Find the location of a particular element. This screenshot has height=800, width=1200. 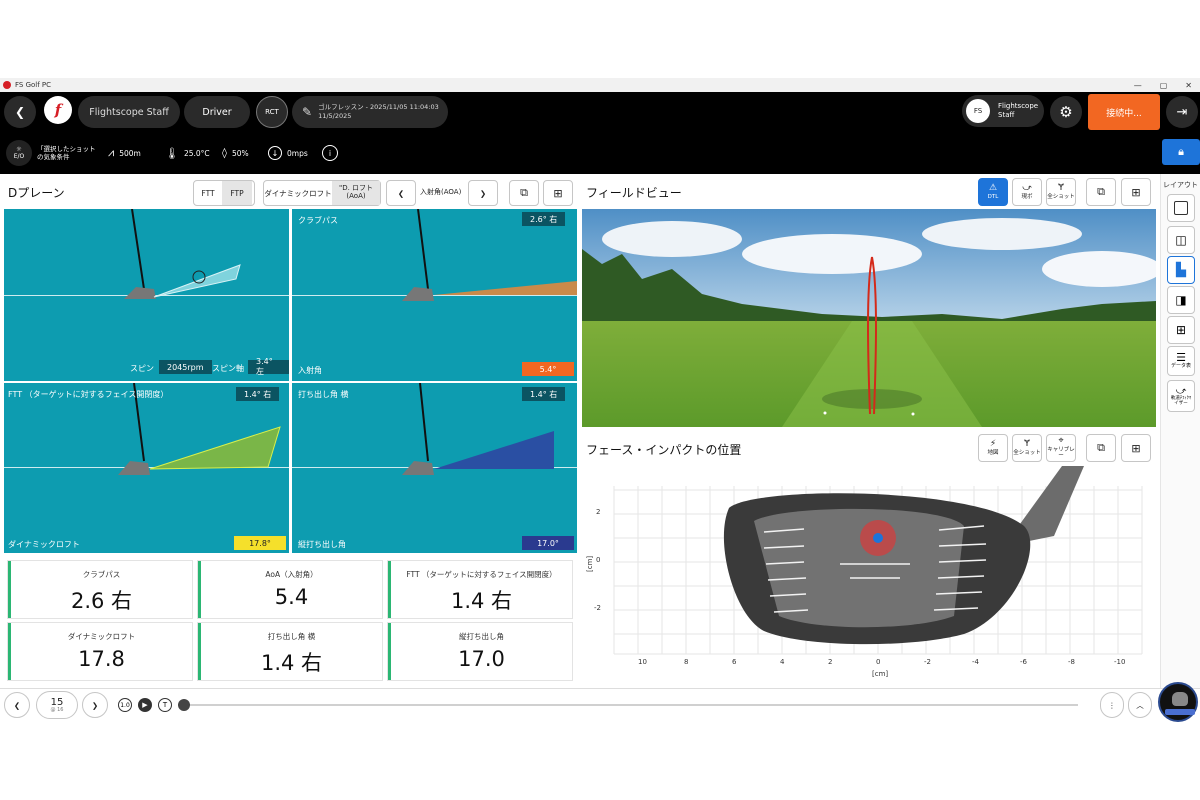

minimize-icon: — is located at coordinates (1138, 85).